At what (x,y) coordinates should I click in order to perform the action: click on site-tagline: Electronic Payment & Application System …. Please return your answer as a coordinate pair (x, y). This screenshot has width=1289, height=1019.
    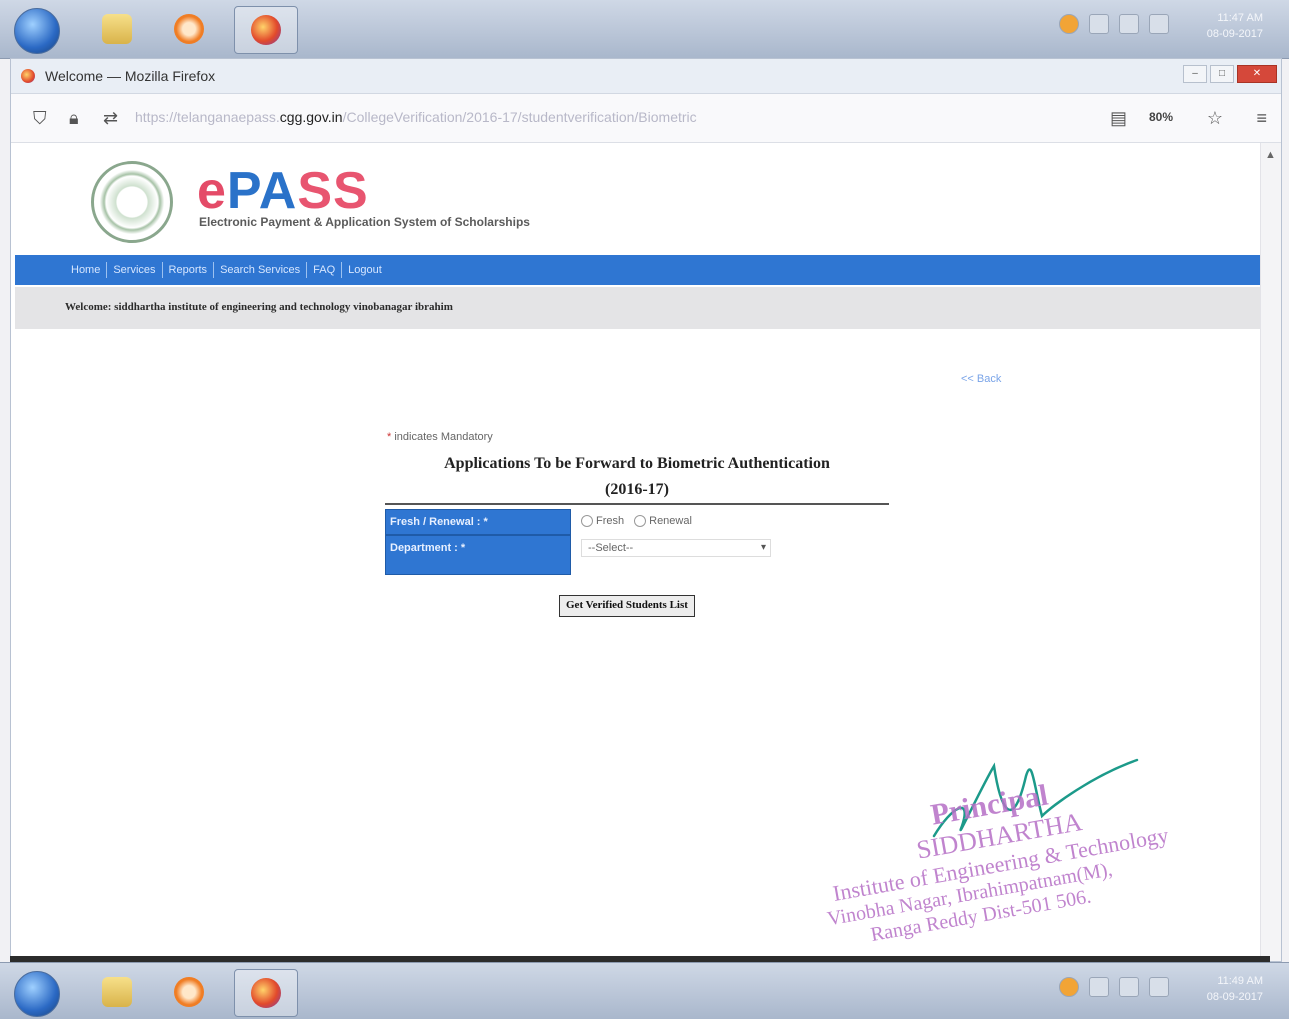
    Looking at the image, I should click on (364, 222).